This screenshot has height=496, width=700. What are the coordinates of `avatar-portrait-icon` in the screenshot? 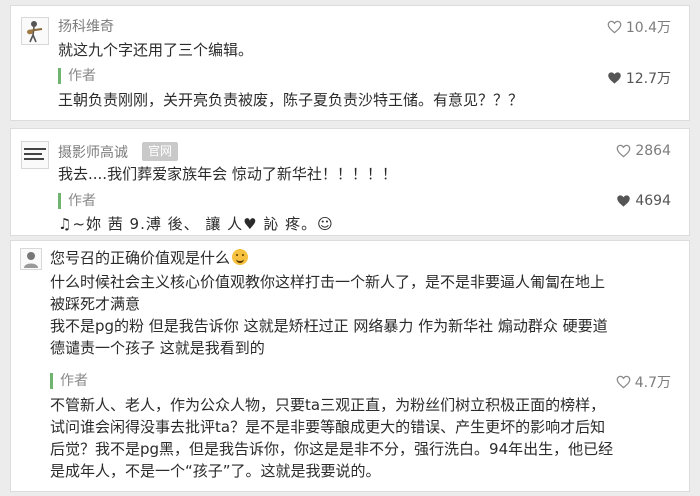 It's located at (31, 260).